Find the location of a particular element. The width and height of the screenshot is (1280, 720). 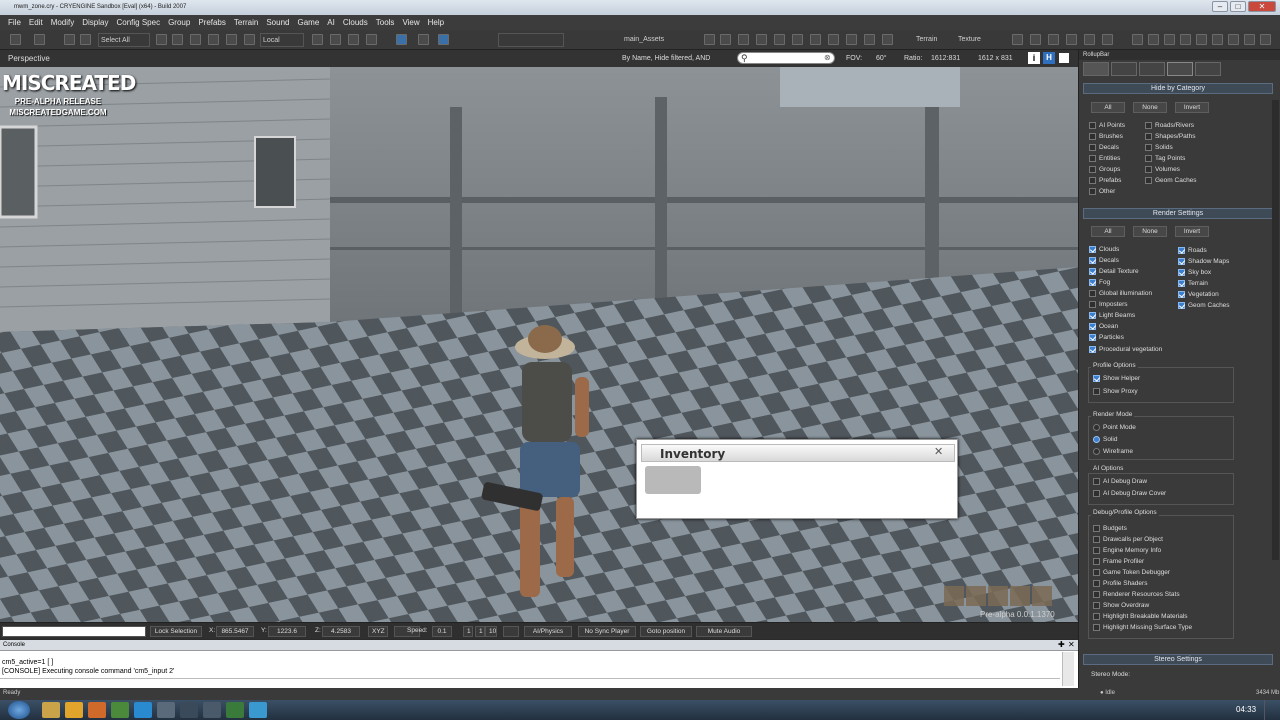

menu-prefabs: Prefabs is located at coordinates (212, 22).